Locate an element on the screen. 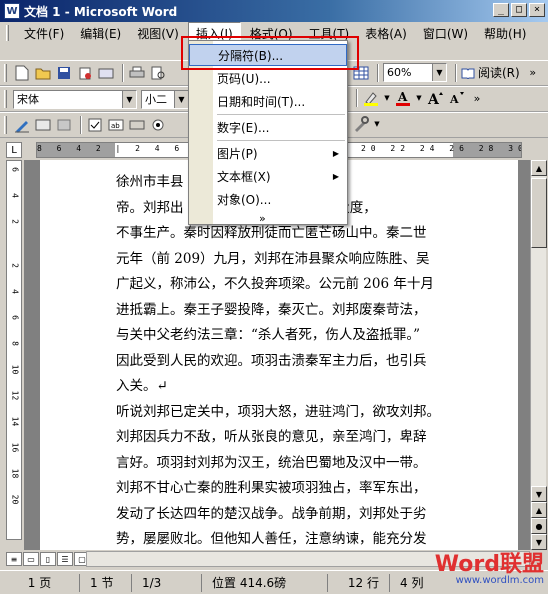  menu-table: 表格(A) is located at coordinates (386, 33).